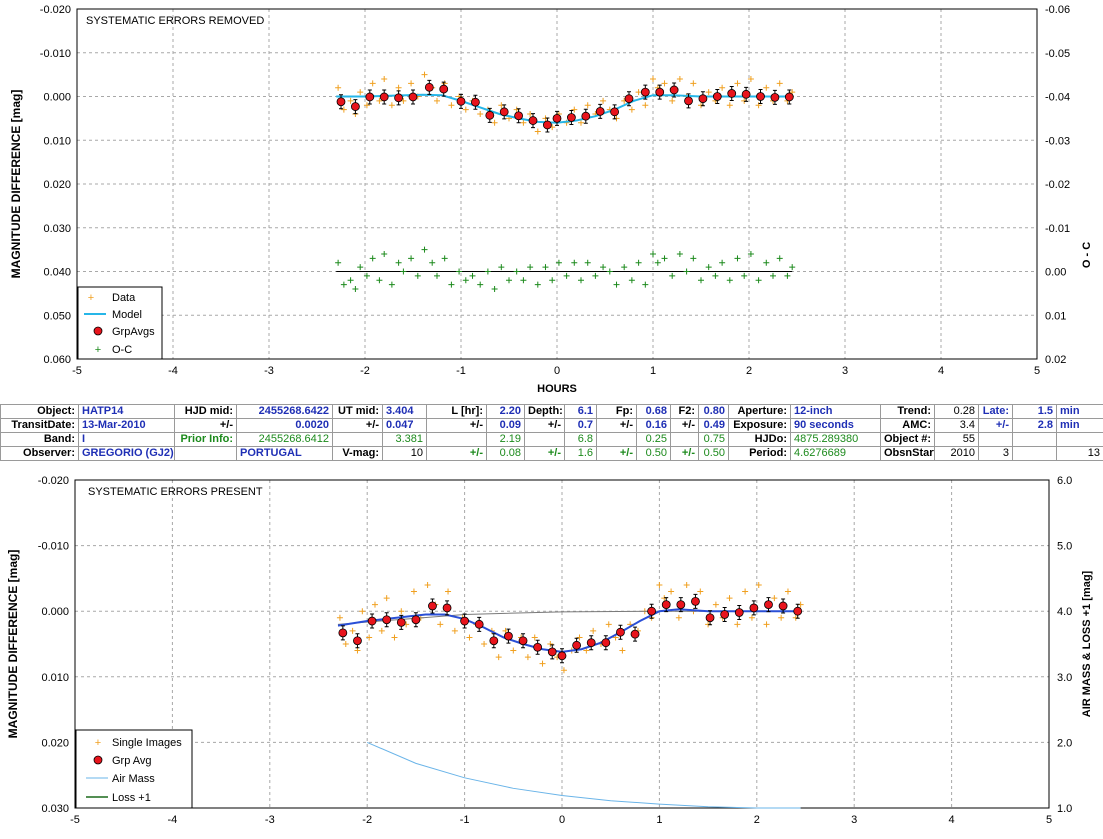 Image resolution: width=1103 pixels, height=839 pixels. What do you see at coordinates (653, 453) in the screenshot?
I see `info-cell: 0.50` at bounding box center [653, 453].